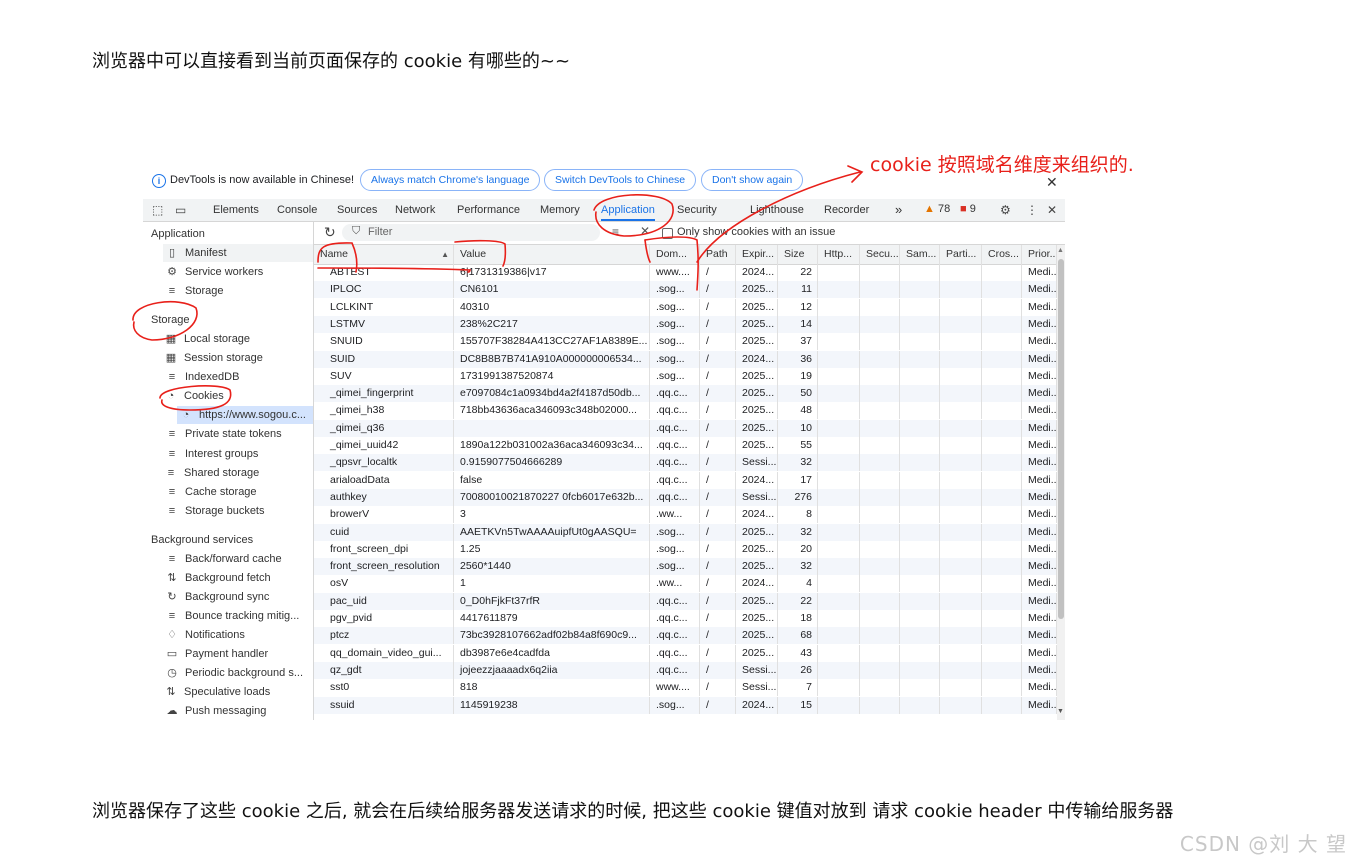 This screenshot has width=1359, height=867. Describe the element at coordinates (238, 339) in the screenshot. I see `sidebar-item-local-storage: ▶▦Local storage` at that location.